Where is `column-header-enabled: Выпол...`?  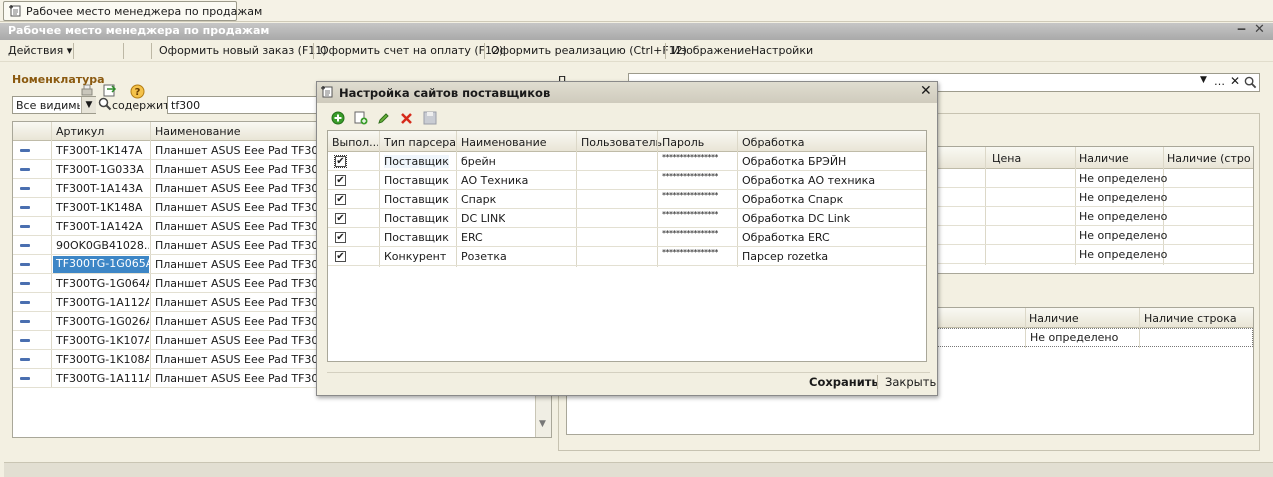
column-header-enabled: Выпол... is located at coordinates (355, 142).